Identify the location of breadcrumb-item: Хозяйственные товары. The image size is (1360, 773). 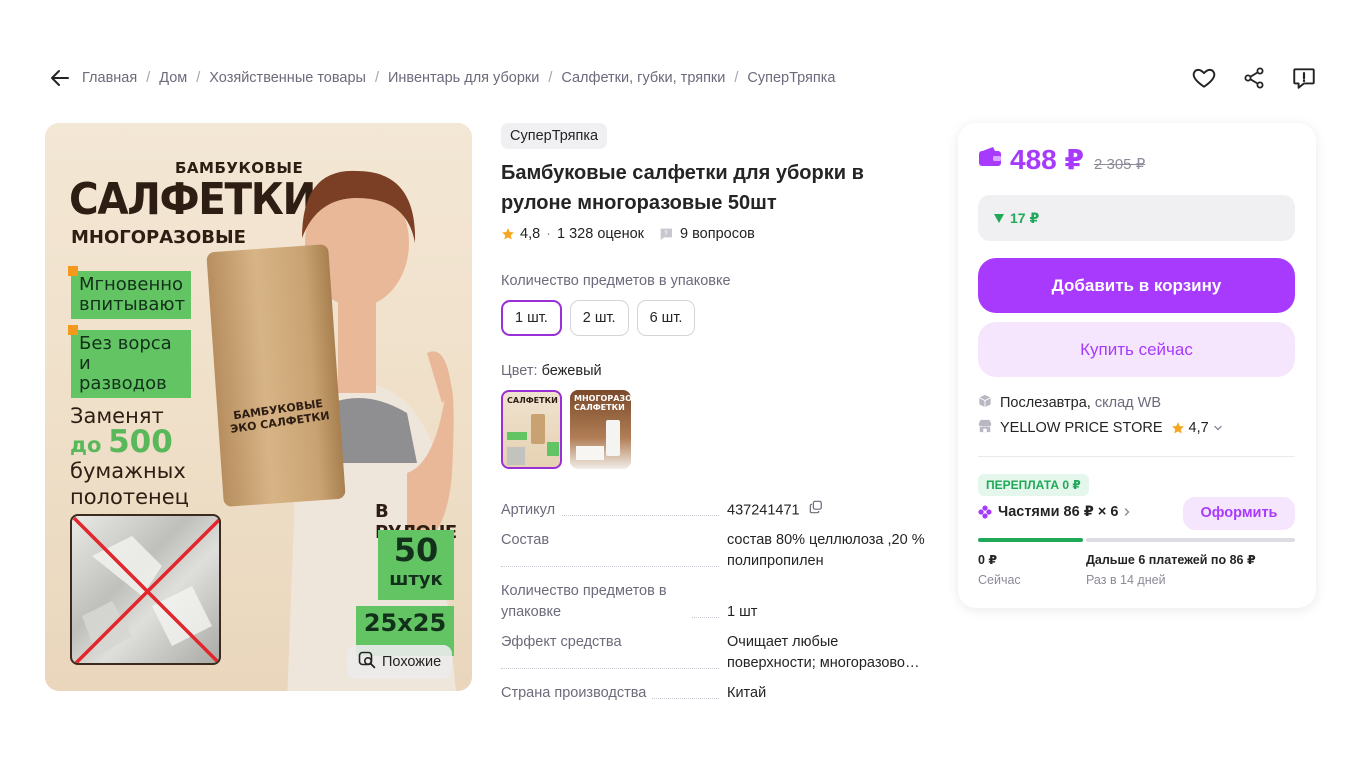
(287, 78).